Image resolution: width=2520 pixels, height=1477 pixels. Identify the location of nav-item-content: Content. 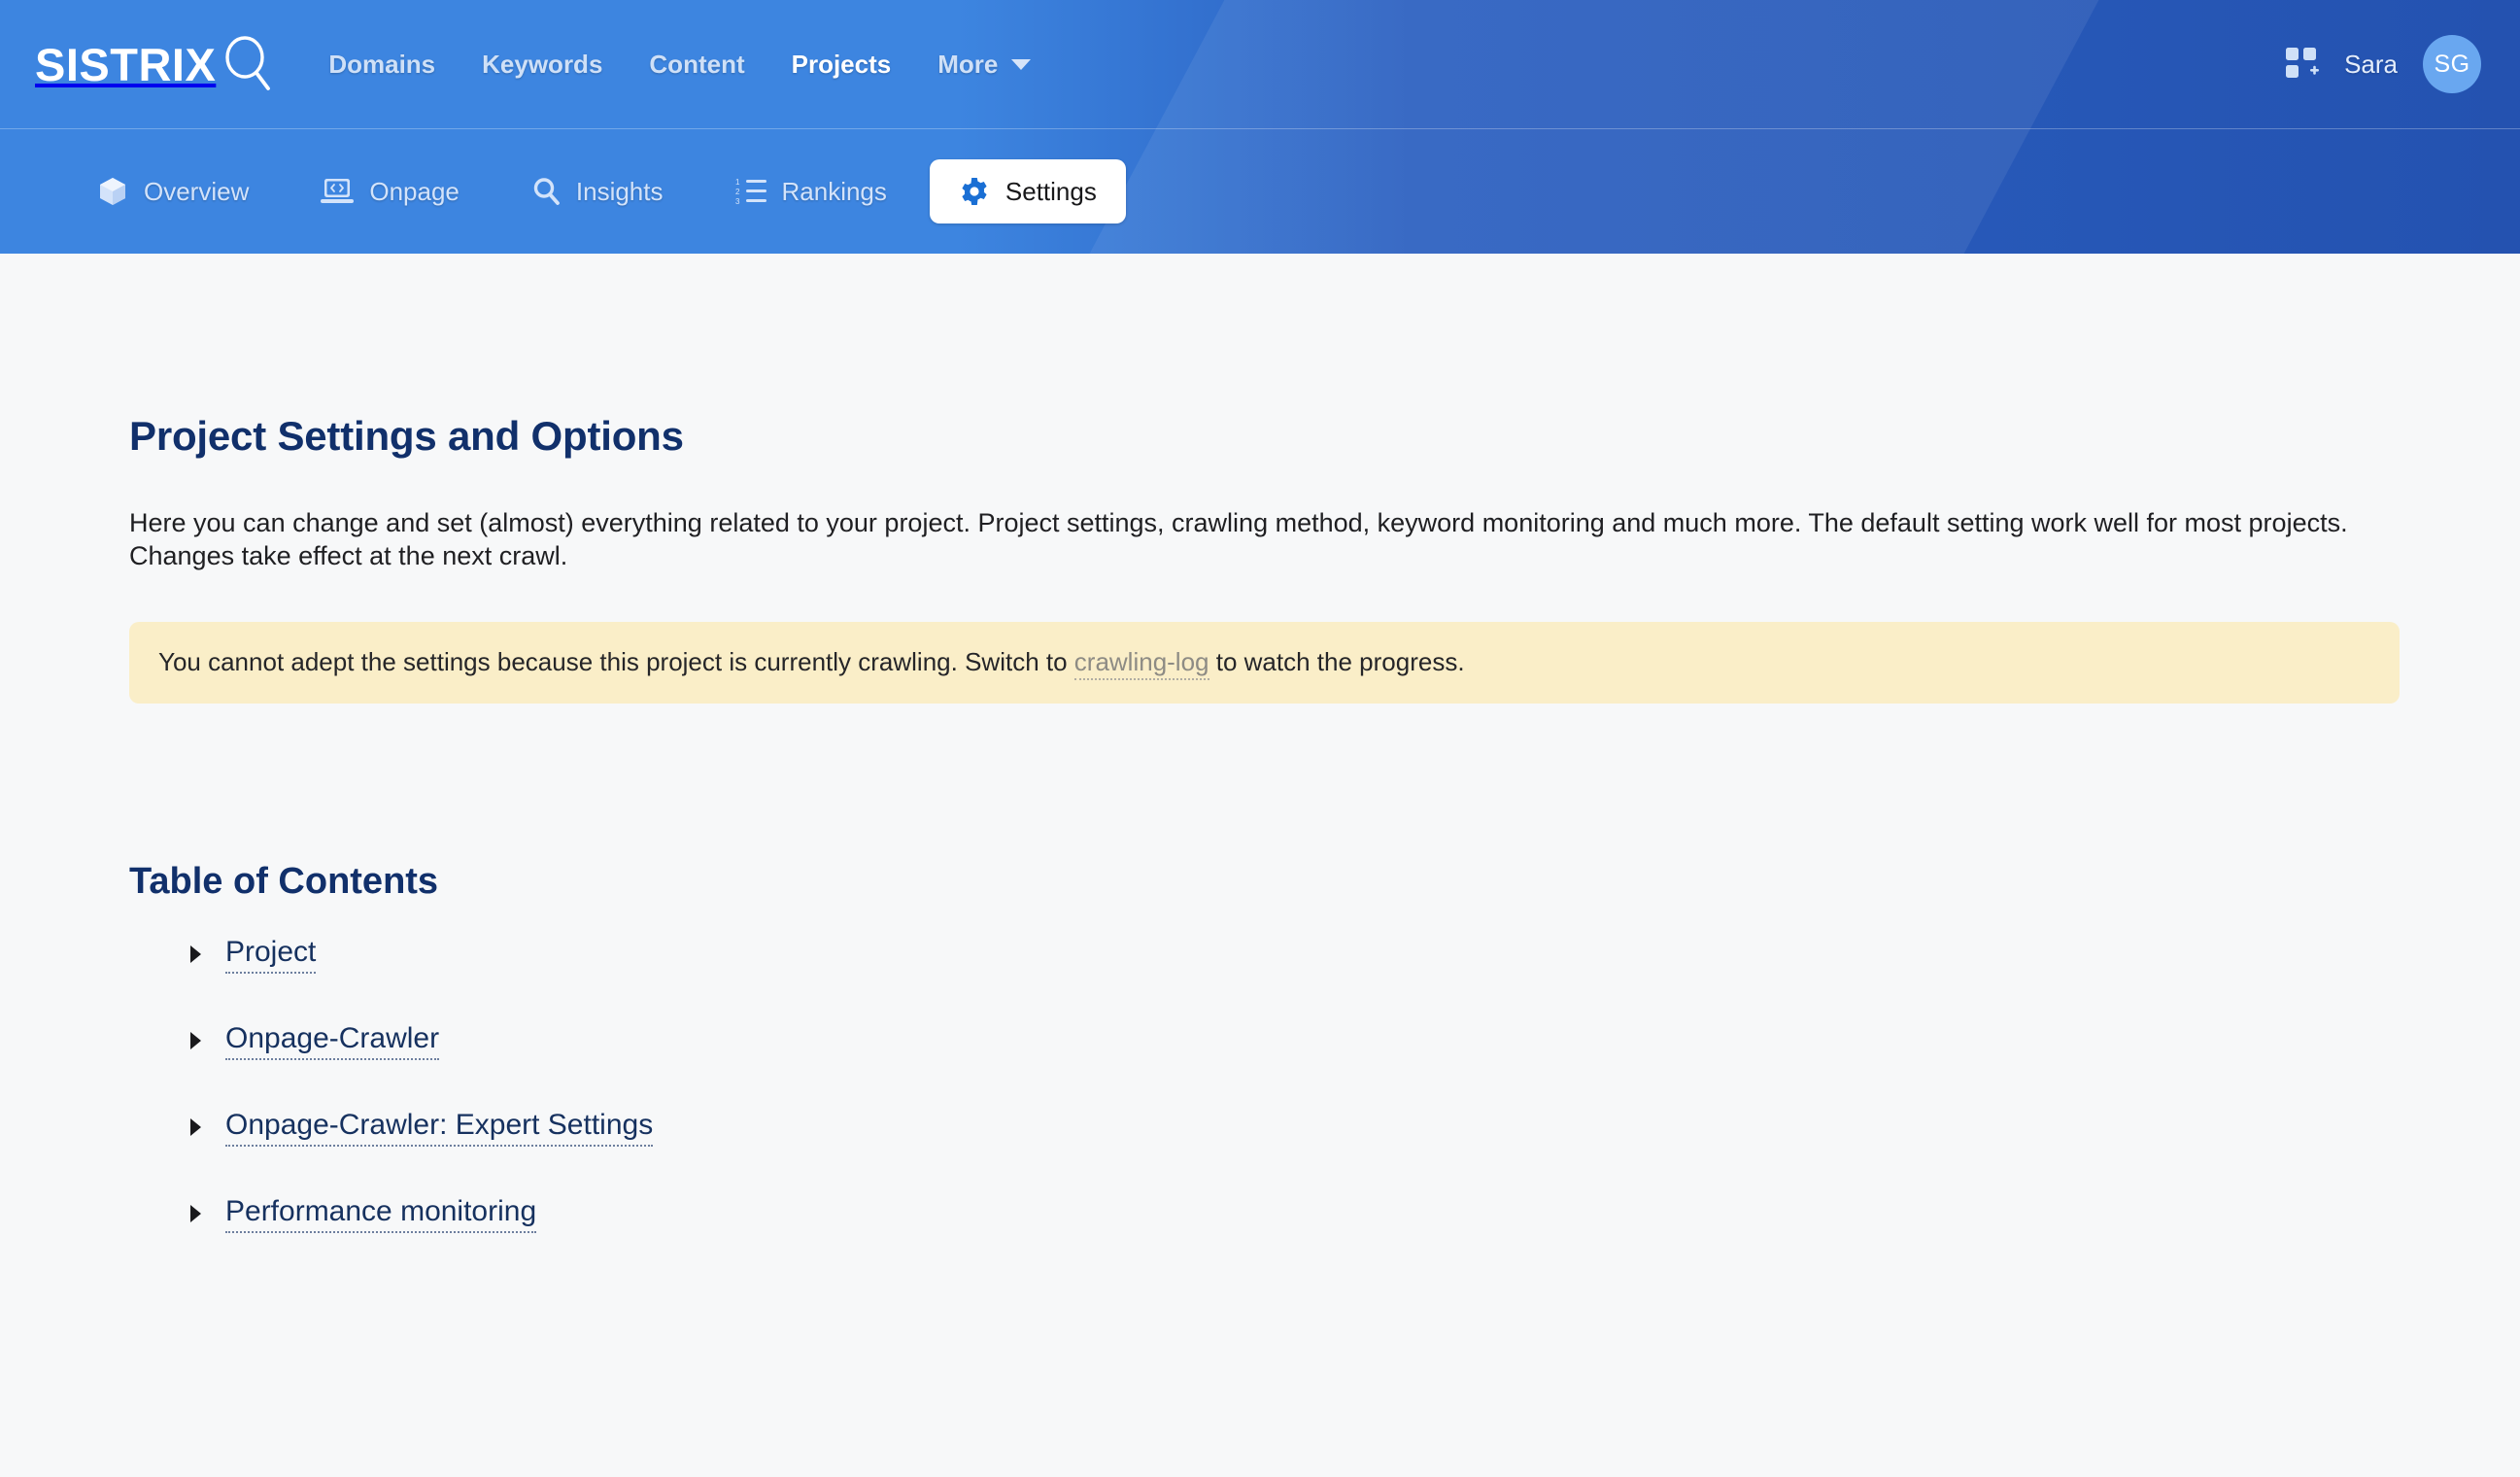
(696, 65).